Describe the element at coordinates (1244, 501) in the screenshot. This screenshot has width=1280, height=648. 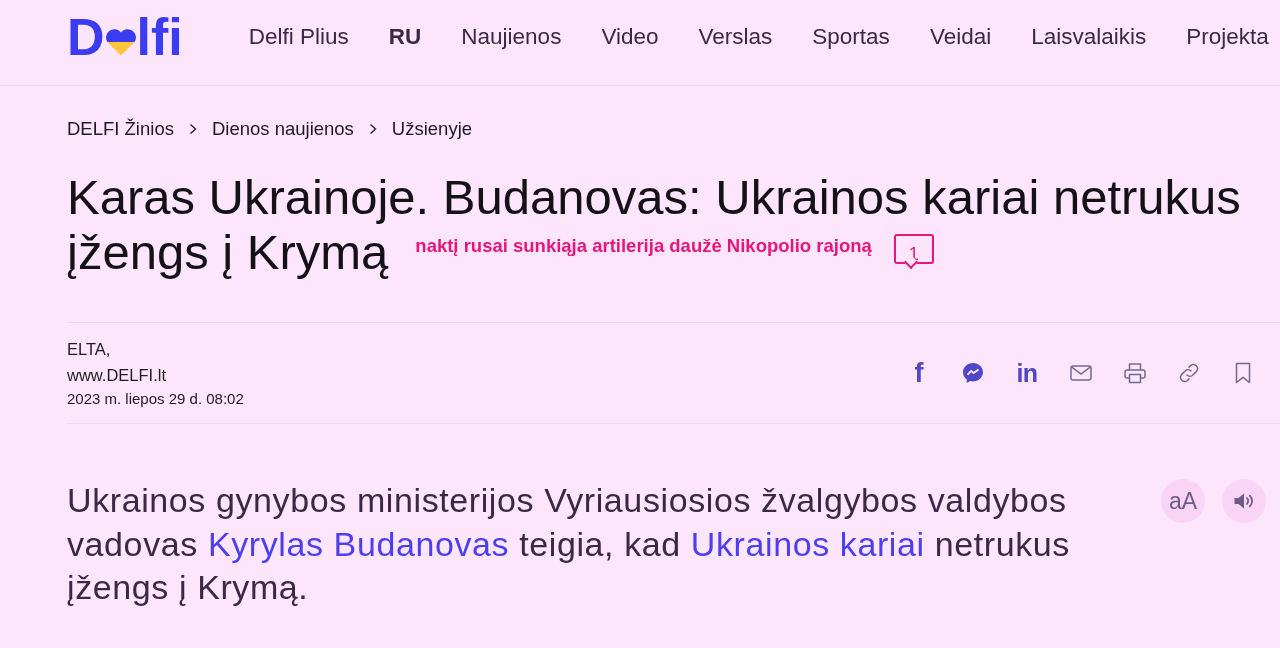
I see `listen-button` at that location.